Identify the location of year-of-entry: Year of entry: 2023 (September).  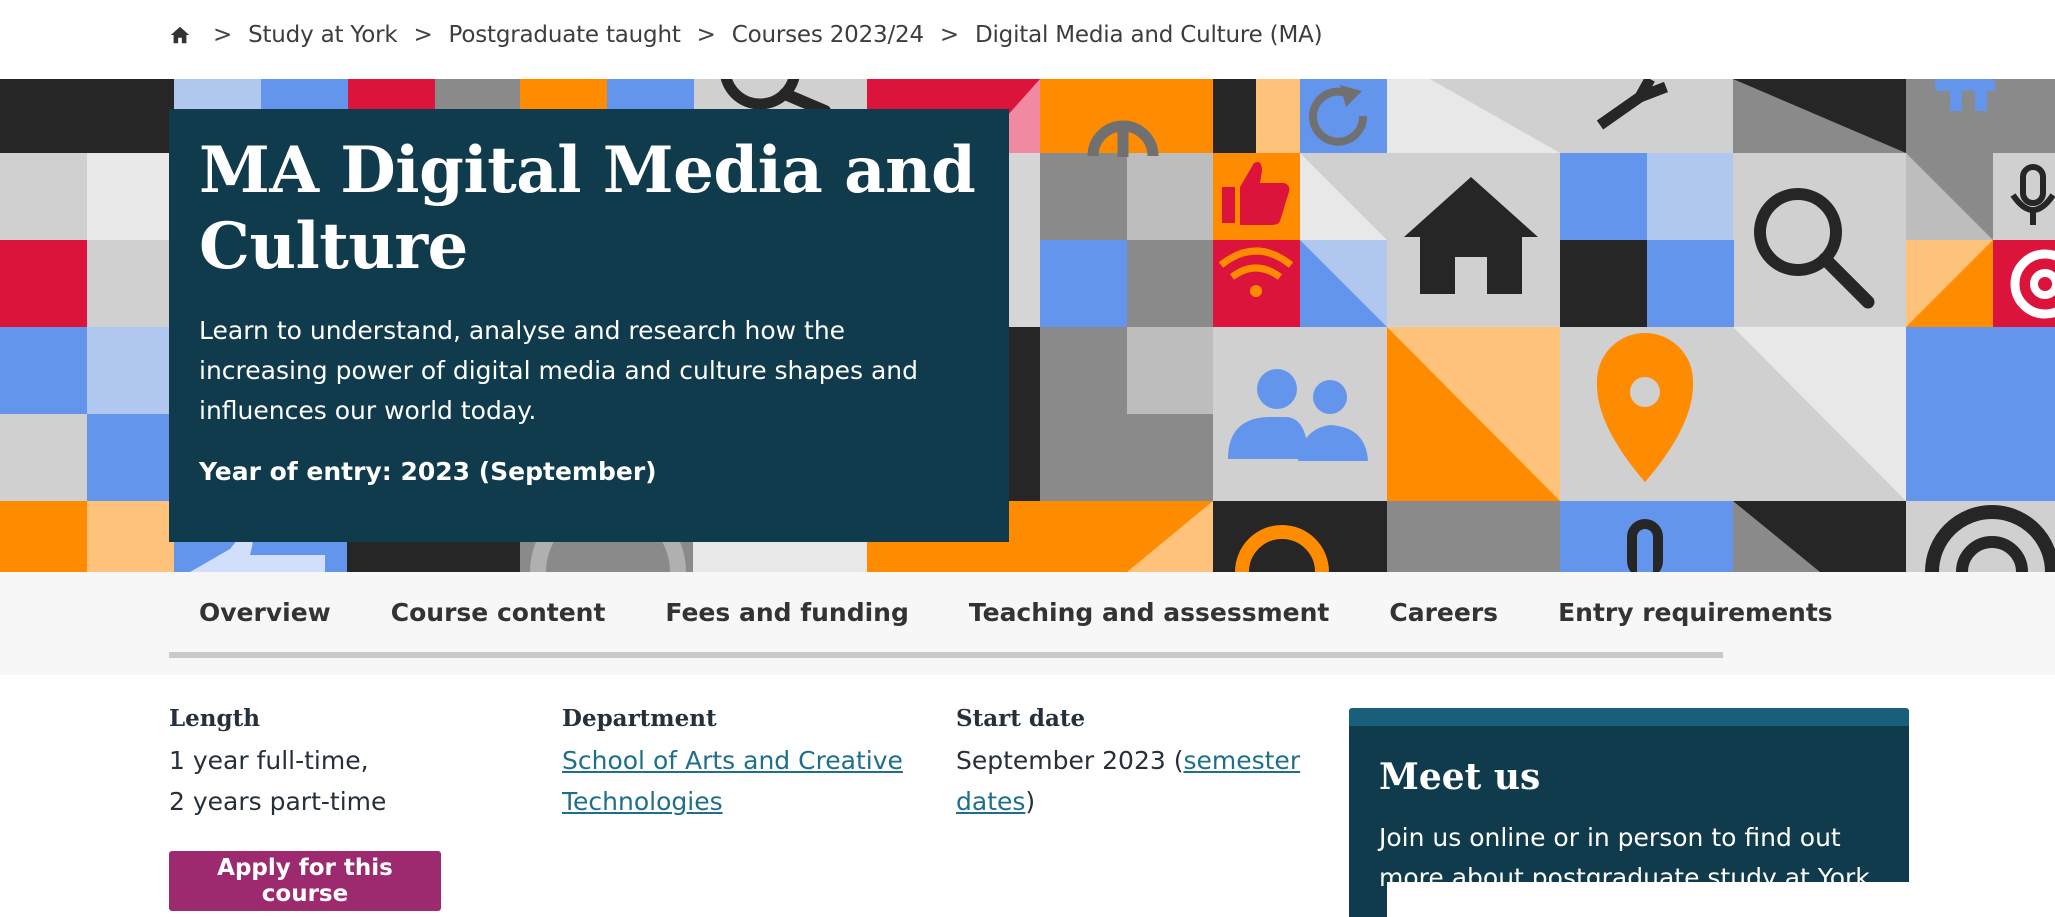
(428, 471).